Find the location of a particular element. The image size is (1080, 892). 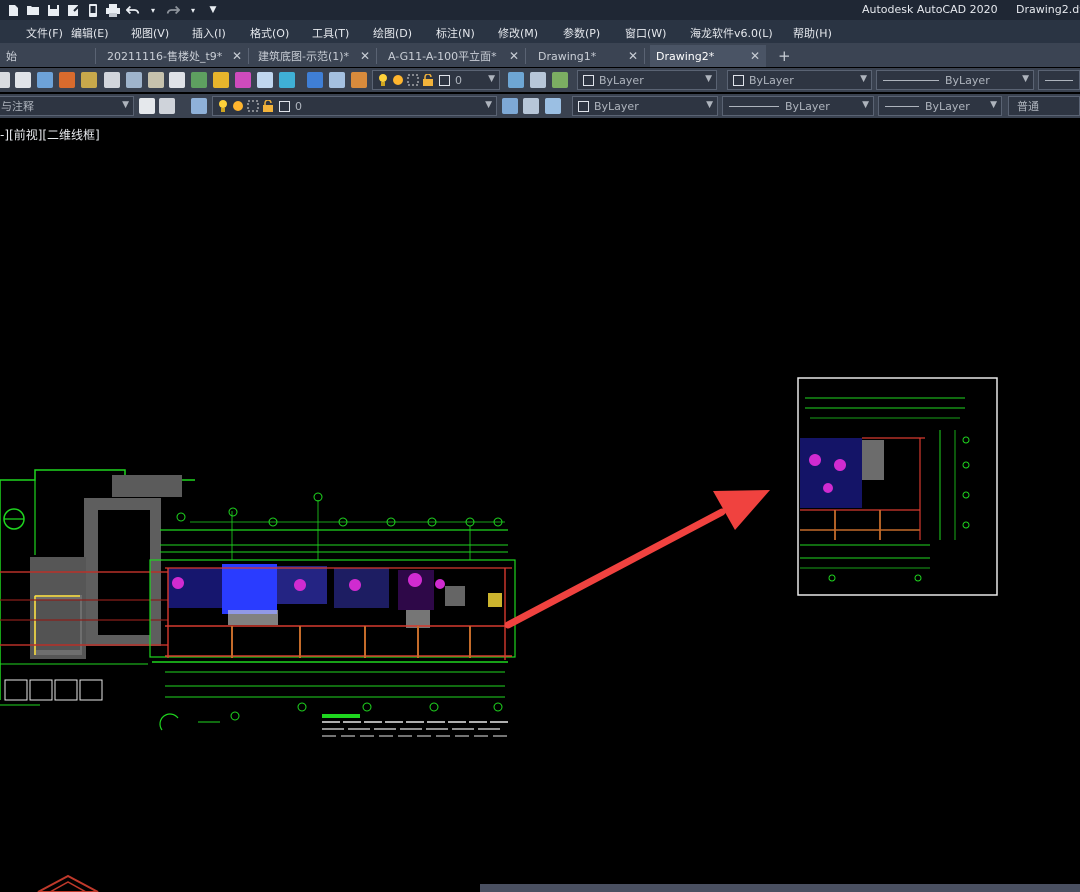

plot-style-combo-2: 普通 is located at coordinates (1044, 106).